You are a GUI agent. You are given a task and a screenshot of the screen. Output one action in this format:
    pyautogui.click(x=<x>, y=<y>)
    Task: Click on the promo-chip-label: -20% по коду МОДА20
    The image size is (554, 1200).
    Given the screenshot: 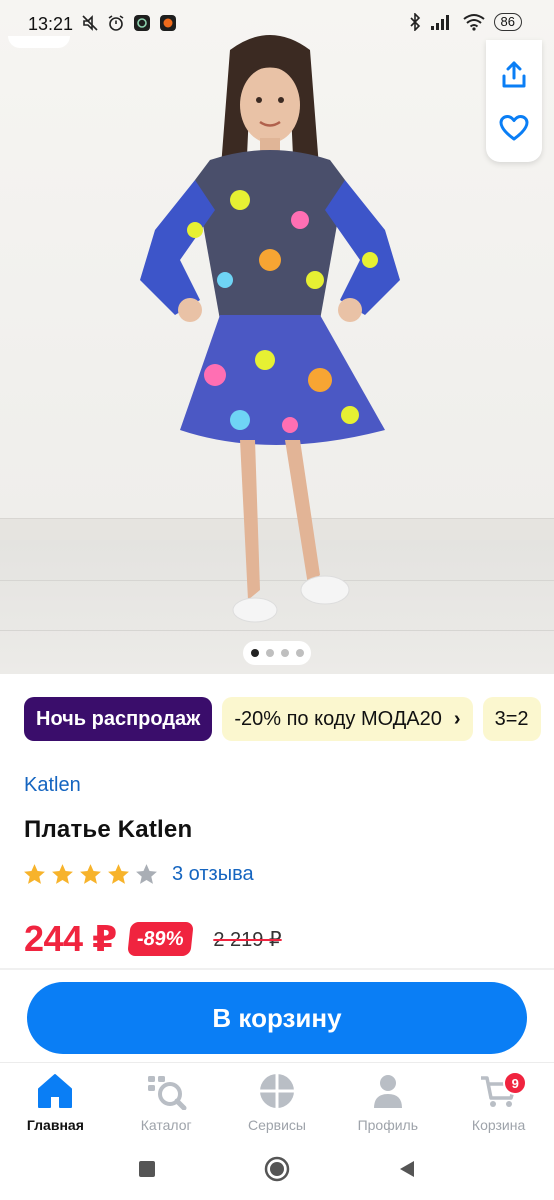 What is the action you would take?
    pyautogui.click(x=338, y=718)
    